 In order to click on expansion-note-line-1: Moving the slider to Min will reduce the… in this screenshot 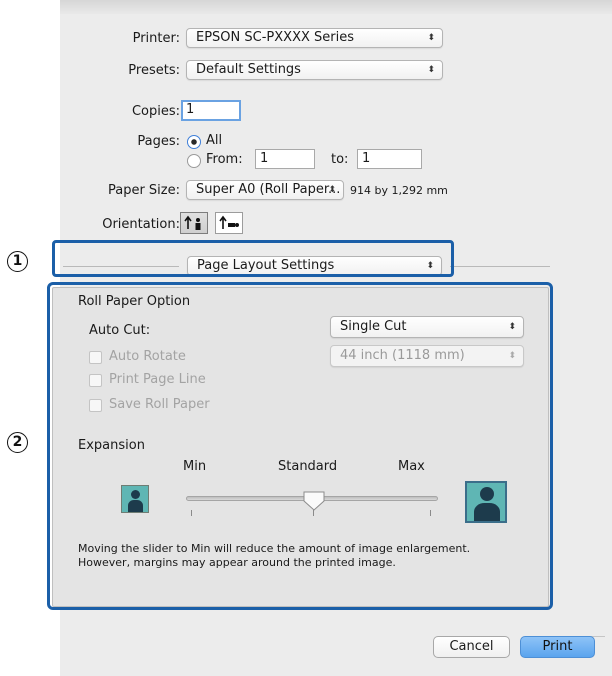, I will do `click(274, 548)`.